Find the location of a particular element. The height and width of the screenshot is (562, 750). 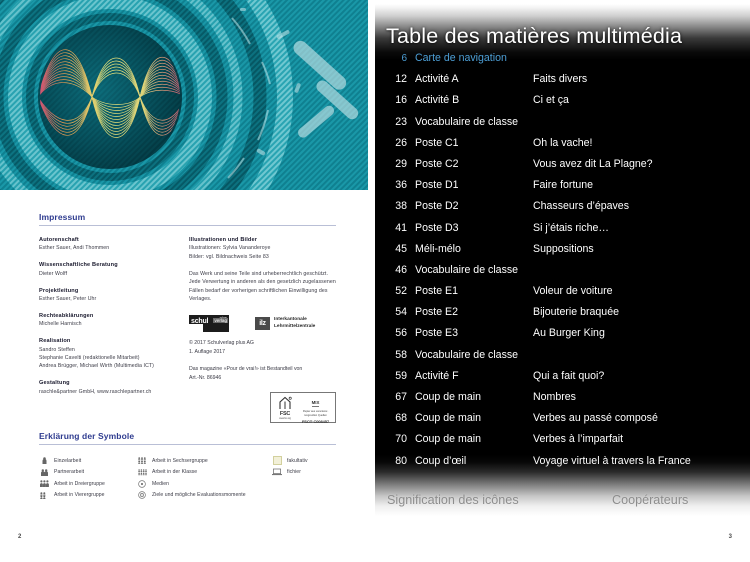

toc-entry-label: Activité F is located at coordinates (437, 375).